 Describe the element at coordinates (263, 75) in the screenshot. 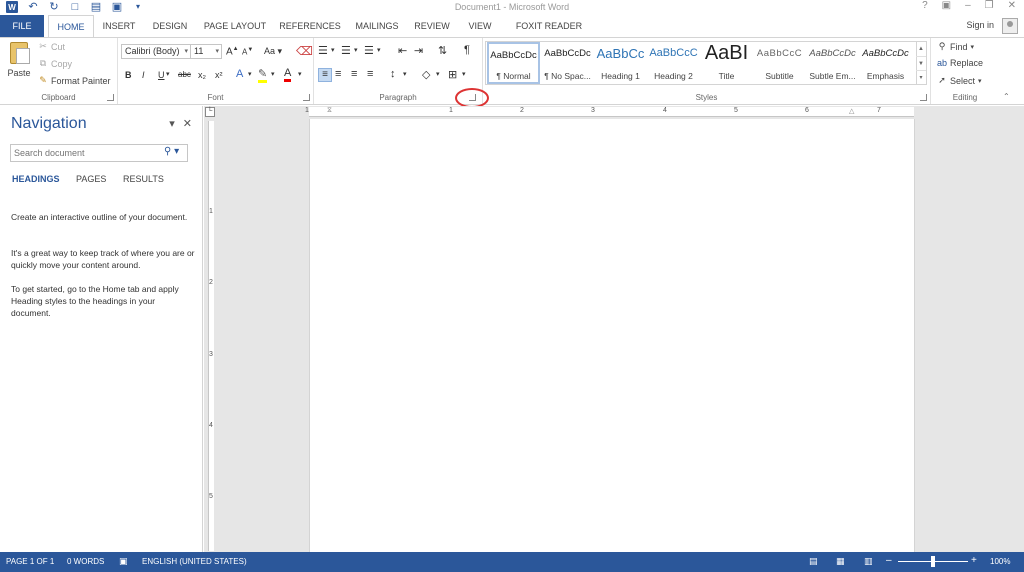

I see `highlight-color-icon: ✎` at that location.